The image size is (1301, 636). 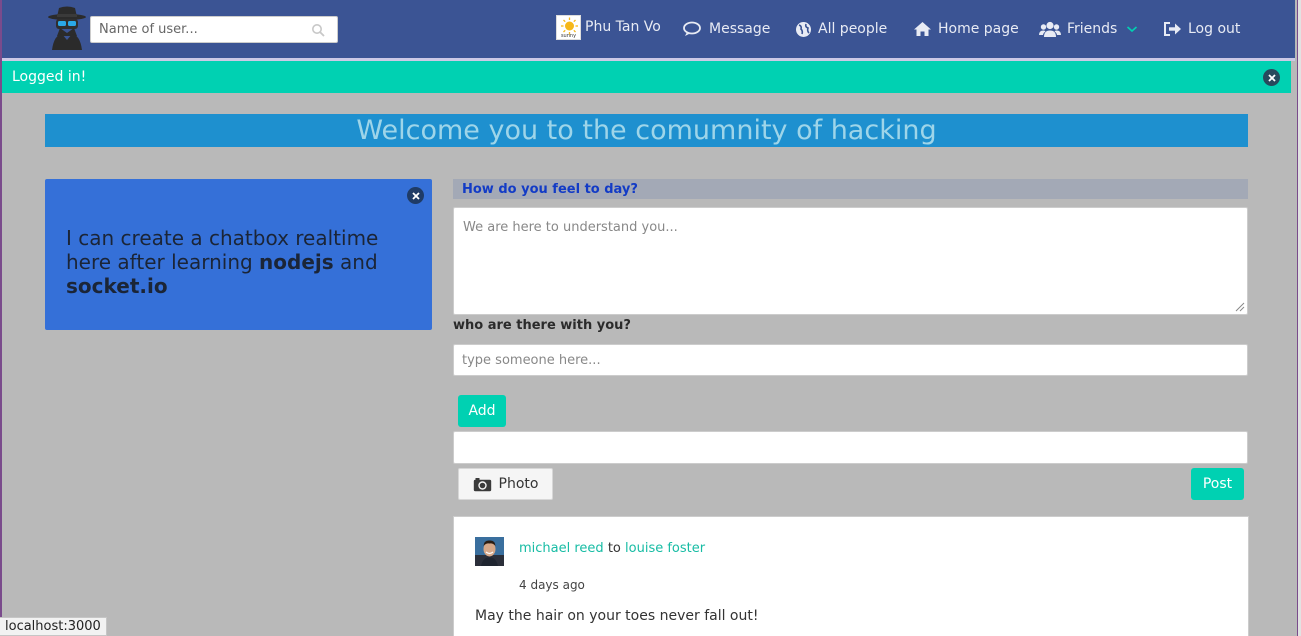 What do you see at coordinates (1217, 484) in the screenshot?
I see `post-button: Post` at bounding box center [1217, 484].